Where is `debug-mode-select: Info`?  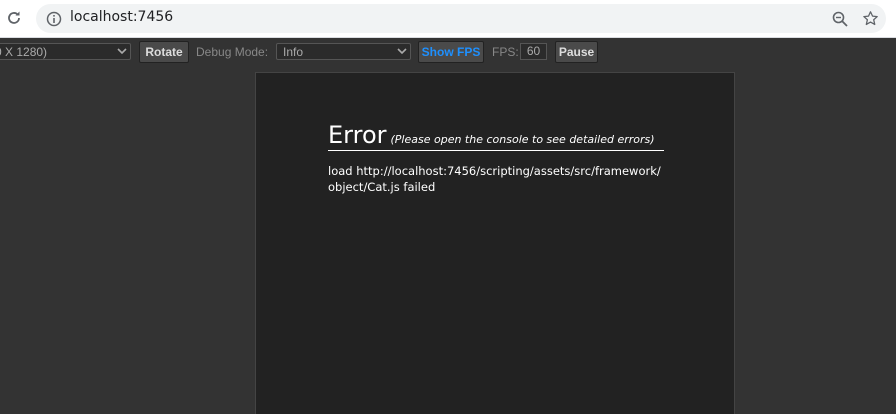 debug-mode-select: Info is located at coordinates (343, 51).